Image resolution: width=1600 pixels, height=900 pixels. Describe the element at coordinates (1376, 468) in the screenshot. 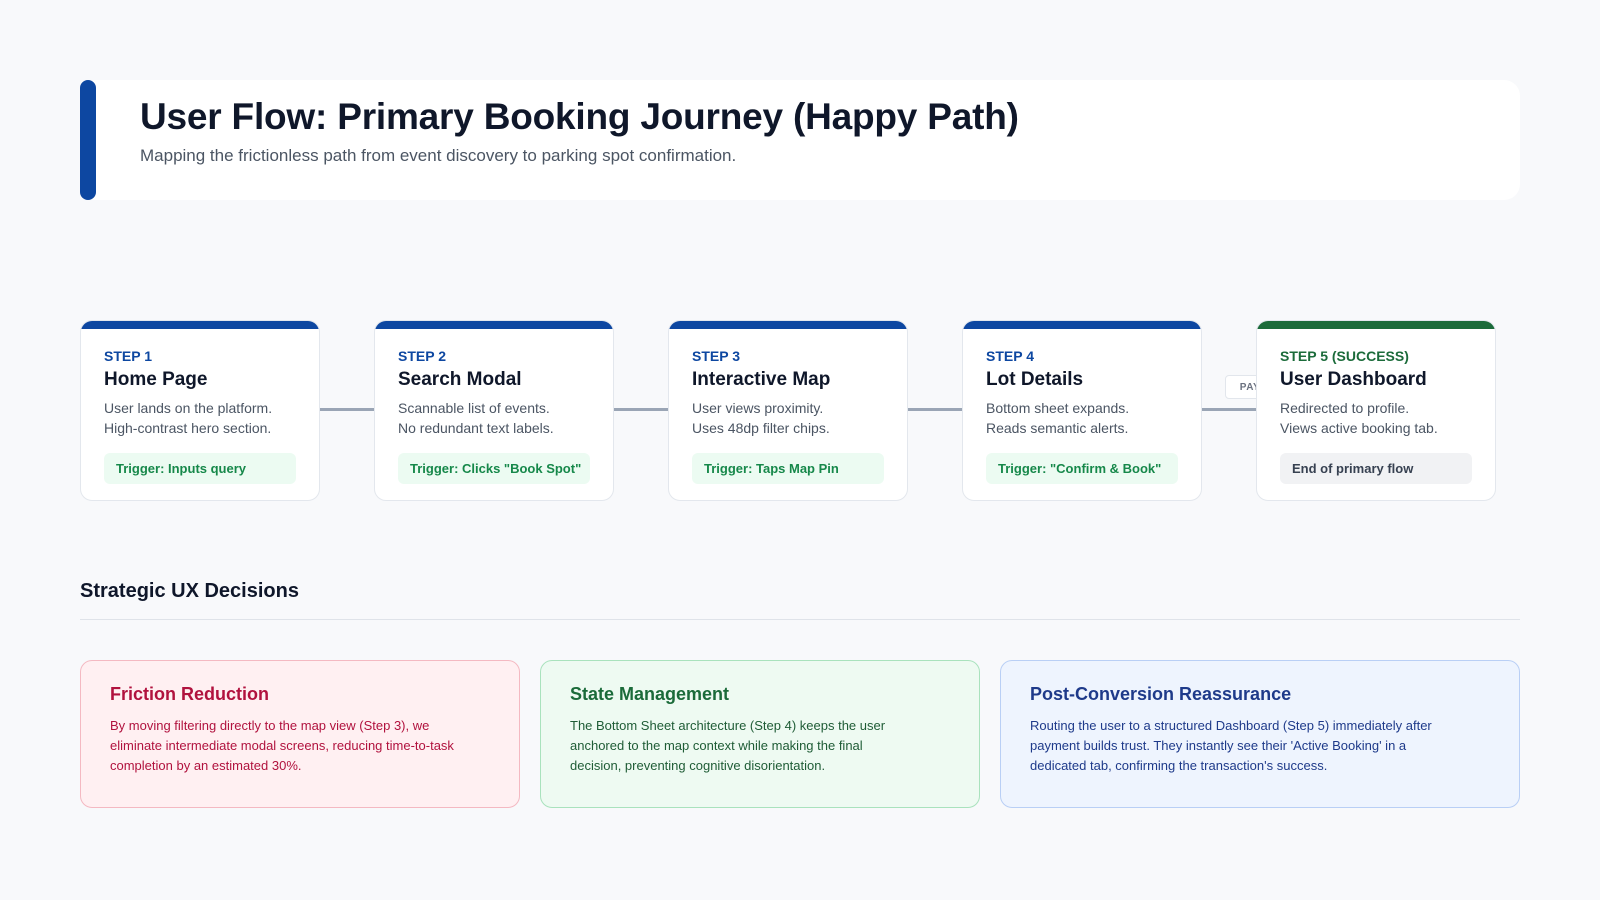

I see `end-of-flow-badge: End of primary flow` at that location.